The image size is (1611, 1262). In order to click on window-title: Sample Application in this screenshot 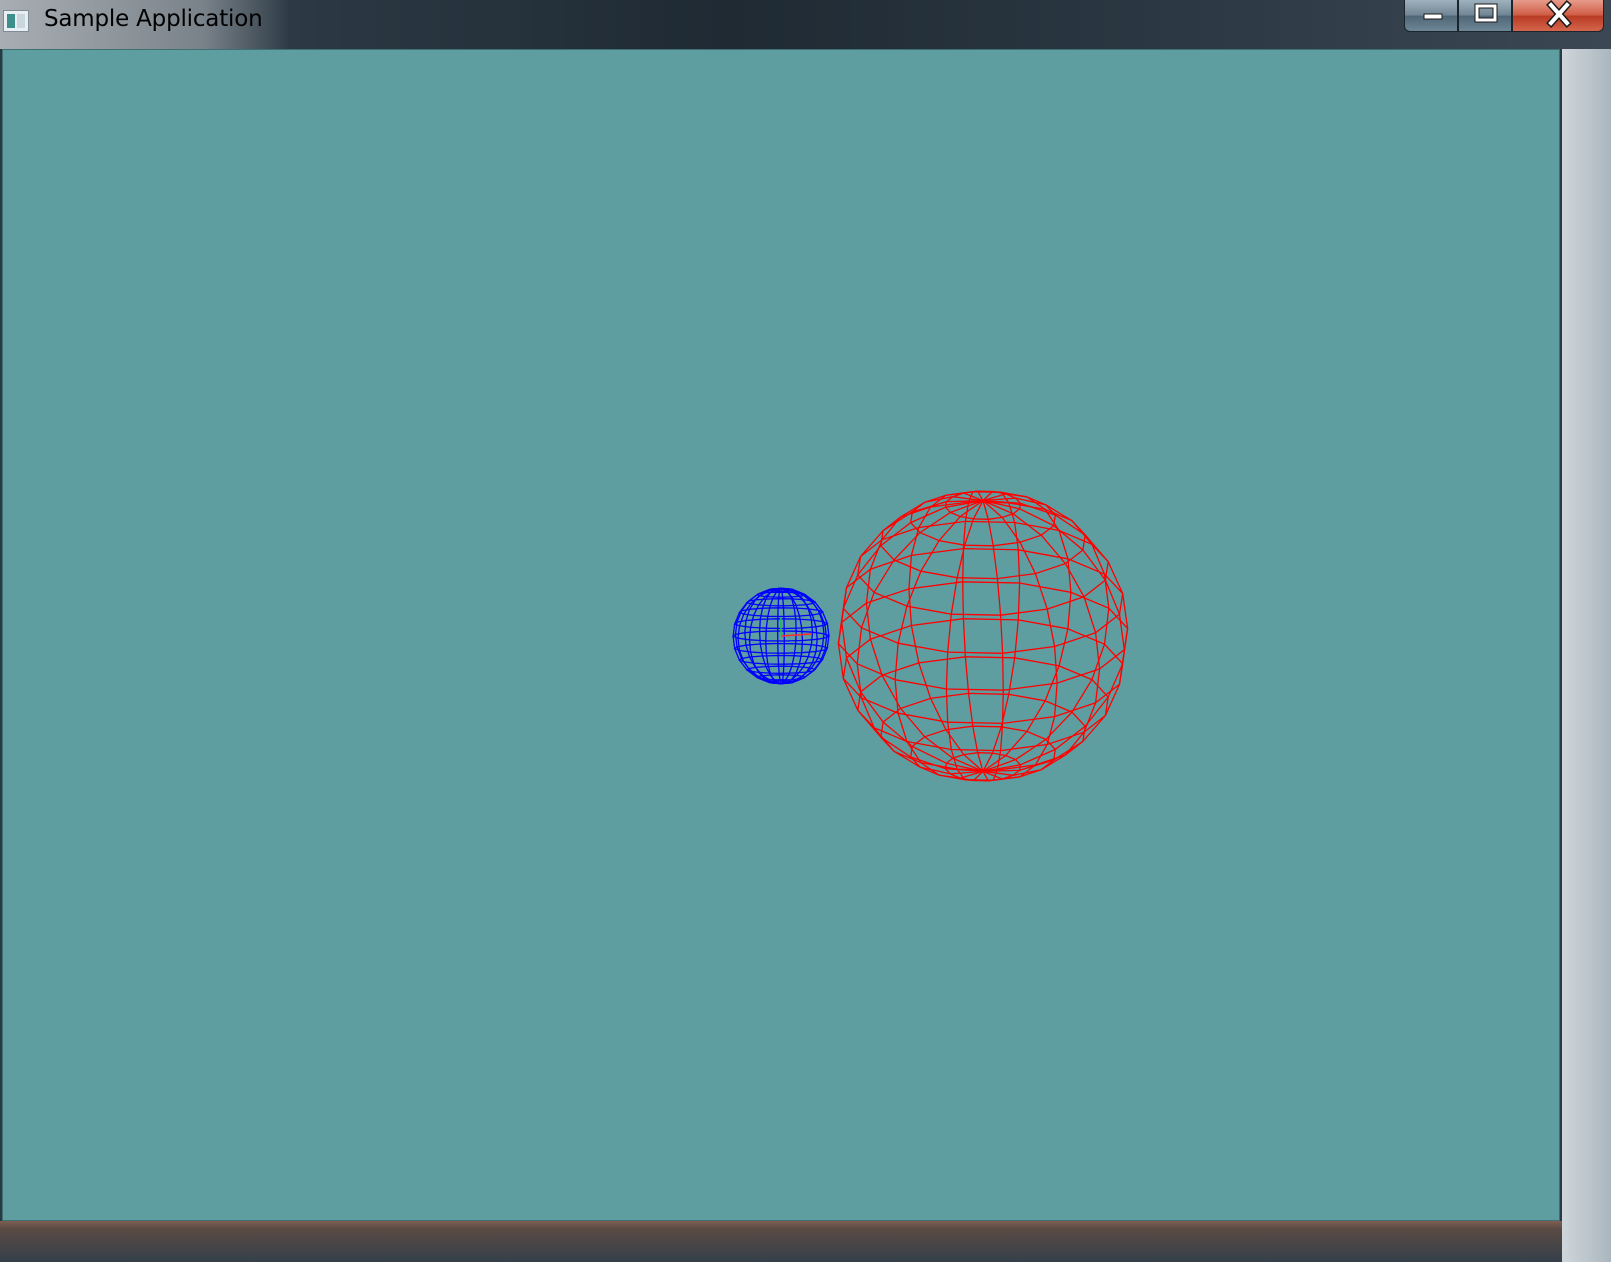, I will do `click(153, 19)`.